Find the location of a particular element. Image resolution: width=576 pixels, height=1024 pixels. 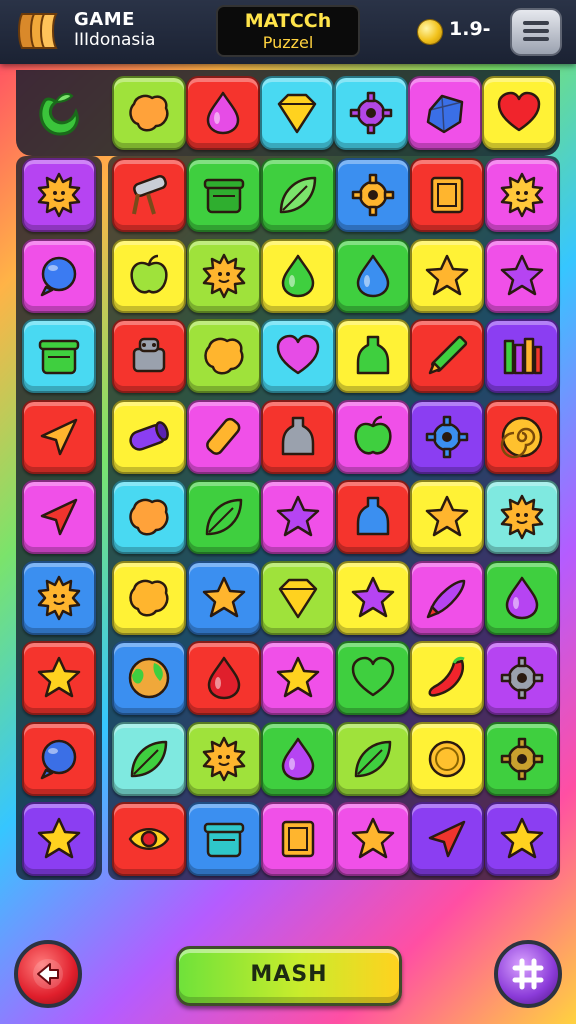

mash-button: MASH is located at coordinates (289, 976).